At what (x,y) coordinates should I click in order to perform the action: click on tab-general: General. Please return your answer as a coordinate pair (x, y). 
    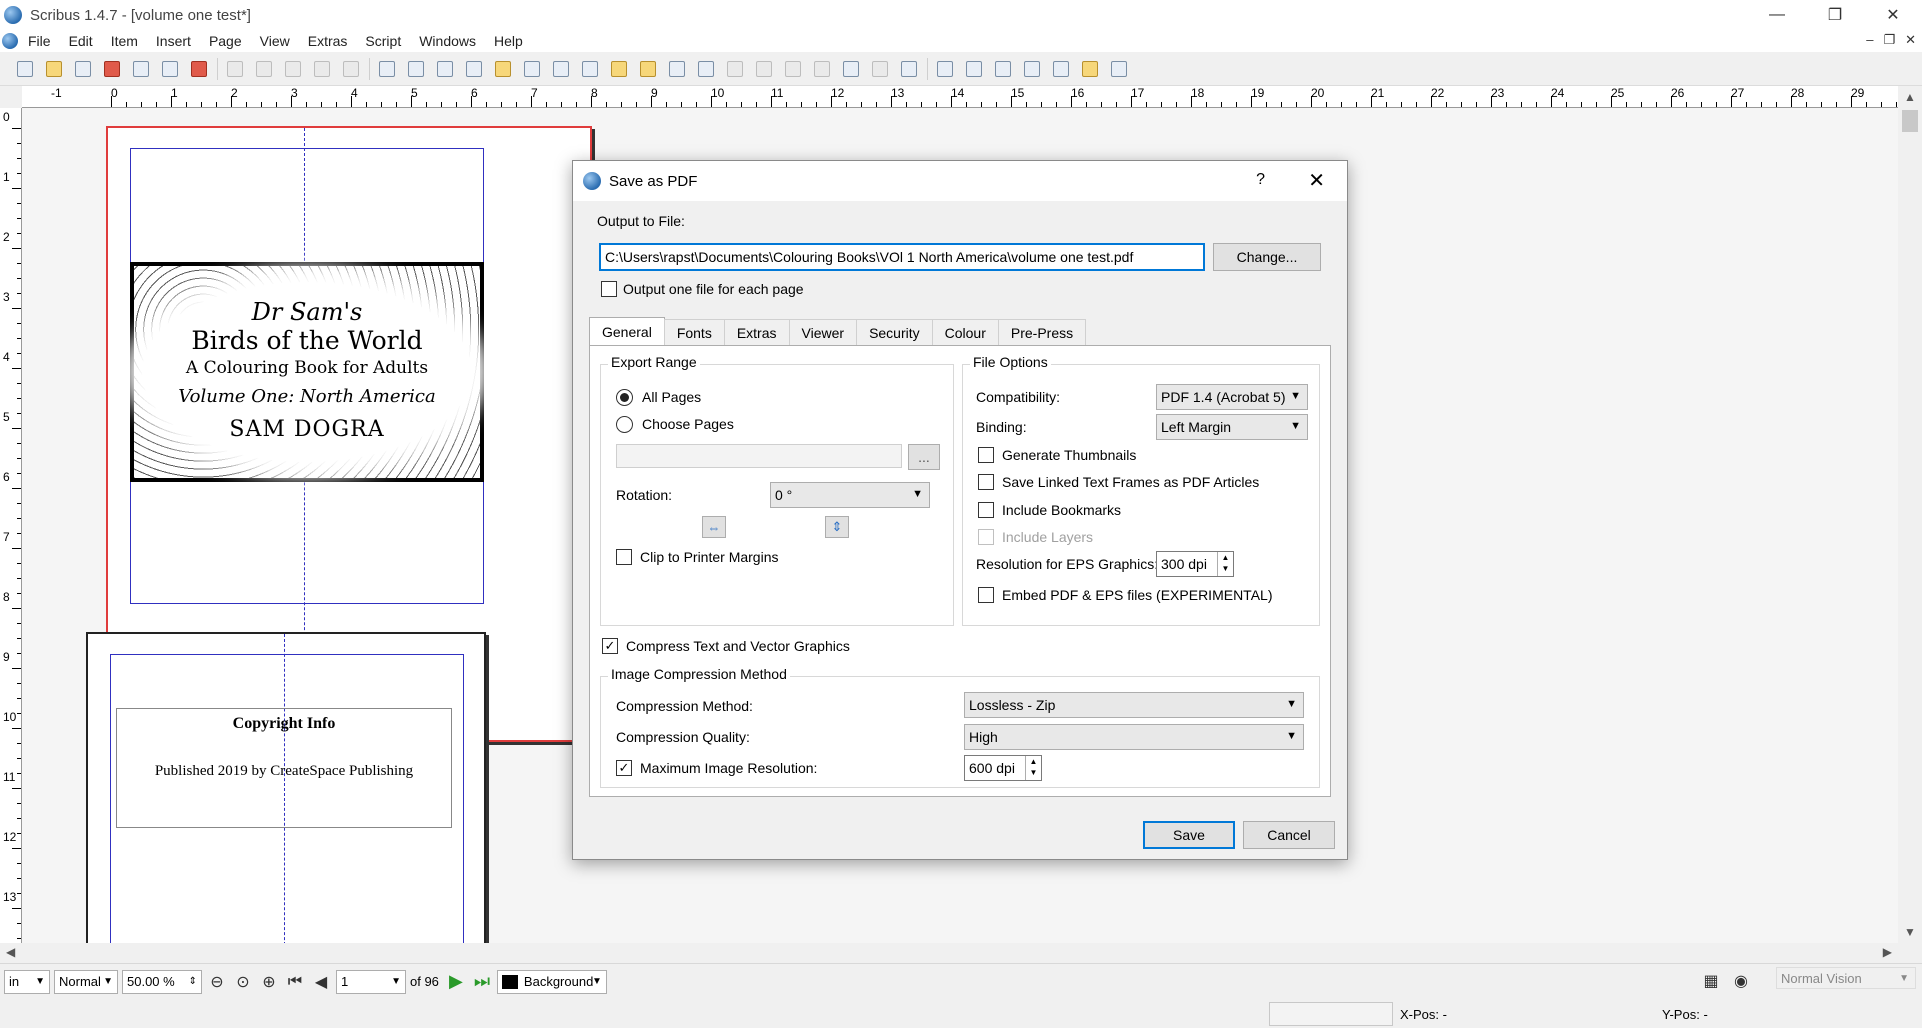
    Looking at the image, I should click on (627, 331).